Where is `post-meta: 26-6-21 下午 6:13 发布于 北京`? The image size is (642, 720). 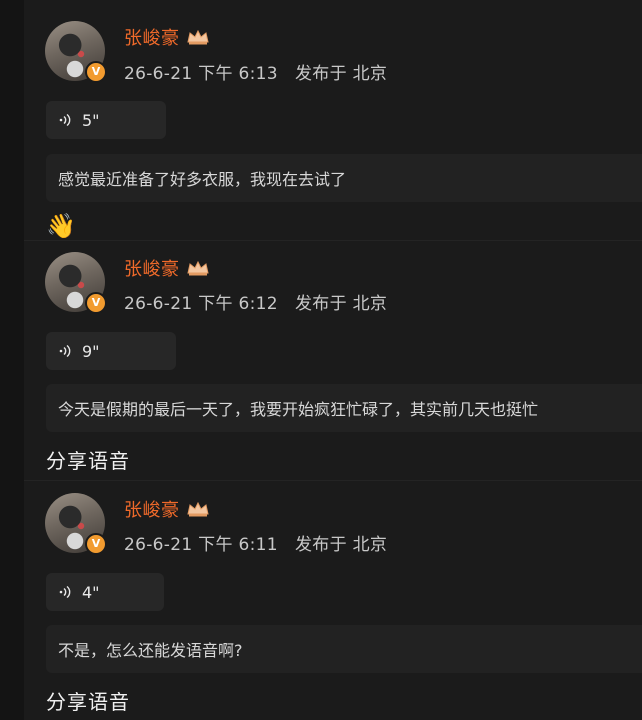 post-meta: 26-6-21 下午 6:13 发布于 北京 is located at coordinates (255, 71).